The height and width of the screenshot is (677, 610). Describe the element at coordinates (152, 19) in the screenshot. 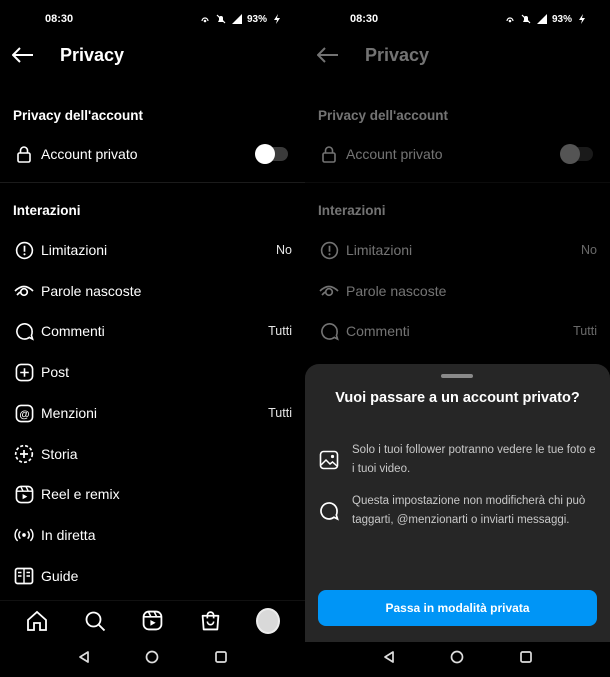

I see `status-bar: 08:30 93%` at that location.